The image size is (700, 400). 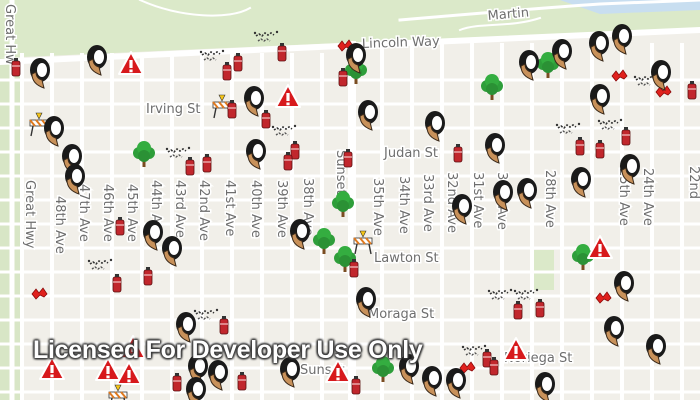 I want to click on street-label-lawton: Lawton St, so click(x=406, y=258).